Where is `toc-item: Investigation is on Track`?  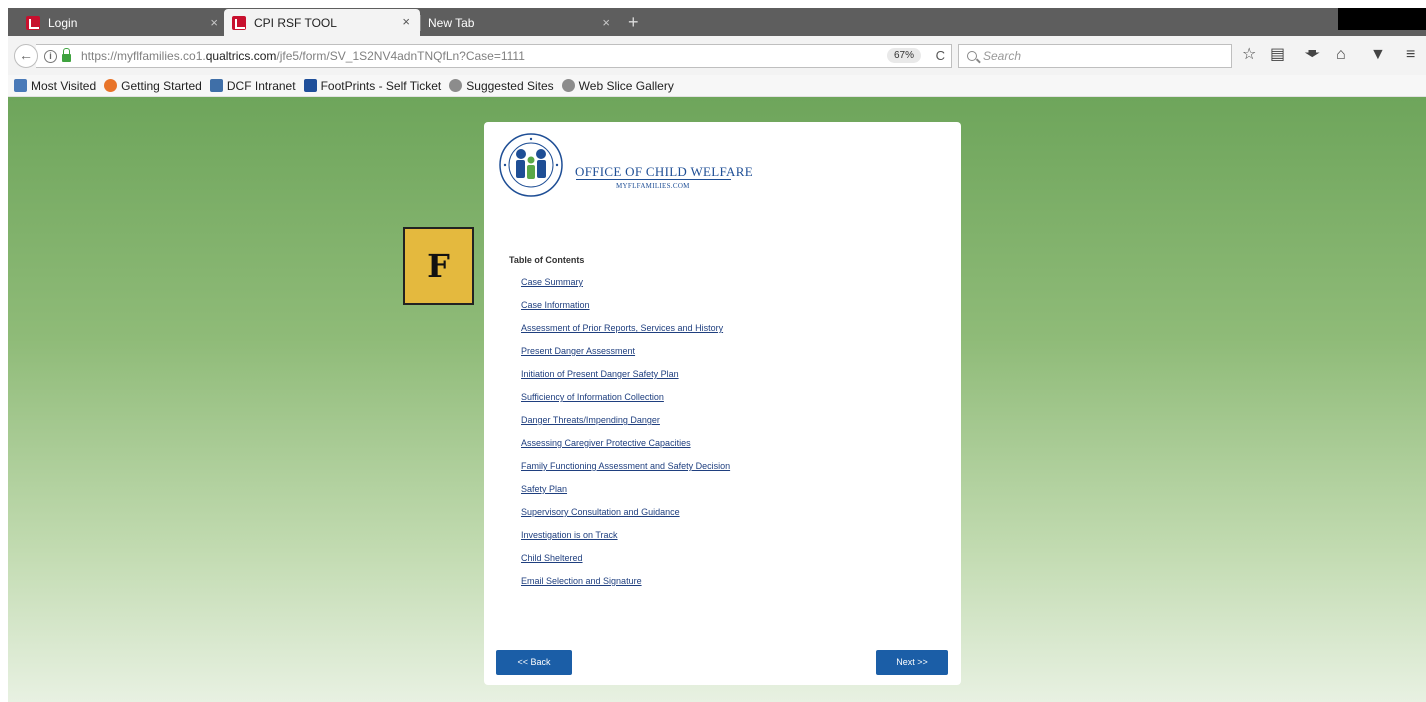
toc-item: Investigation is on Track is located at coordinates (625, 541).